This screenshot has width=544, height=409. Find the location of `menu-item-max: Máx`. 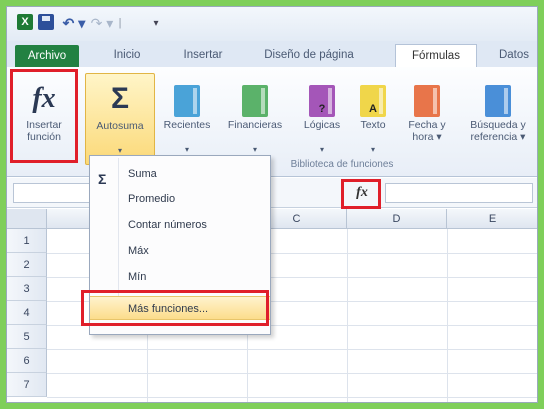

menu-item-max: Máx is located at coordinates (180, 251).